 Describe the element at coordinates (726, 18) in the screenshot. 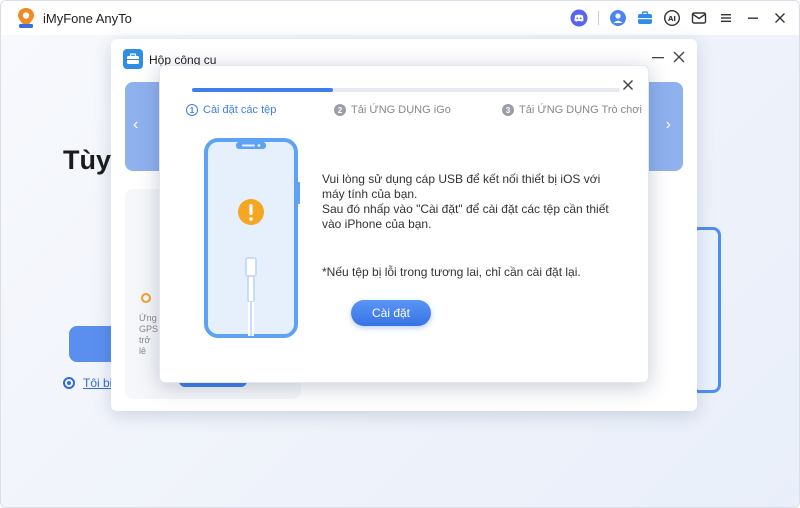

I see `menu-icon` at that location.